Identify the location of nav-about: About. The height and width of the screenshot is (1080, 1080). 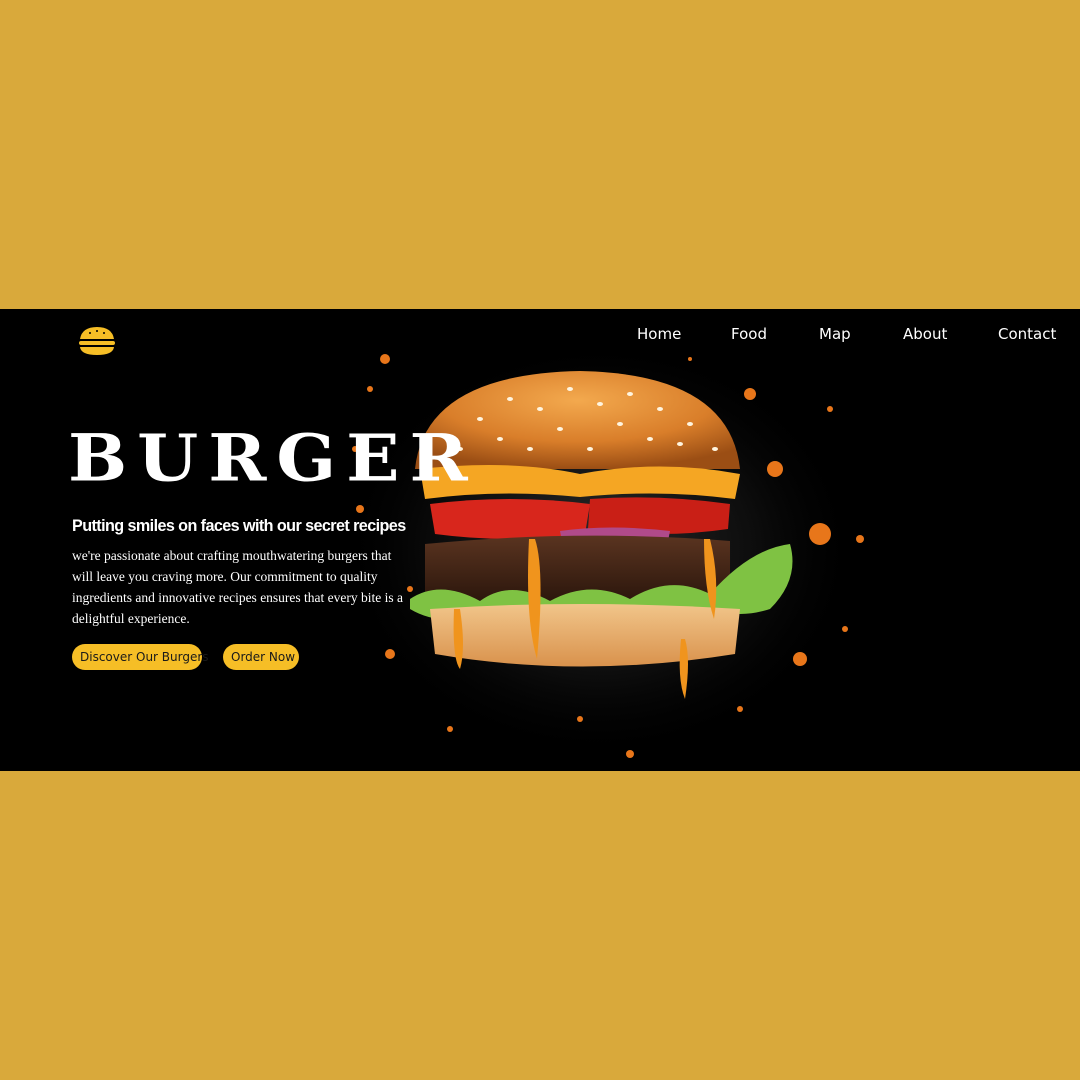
(925, 334).